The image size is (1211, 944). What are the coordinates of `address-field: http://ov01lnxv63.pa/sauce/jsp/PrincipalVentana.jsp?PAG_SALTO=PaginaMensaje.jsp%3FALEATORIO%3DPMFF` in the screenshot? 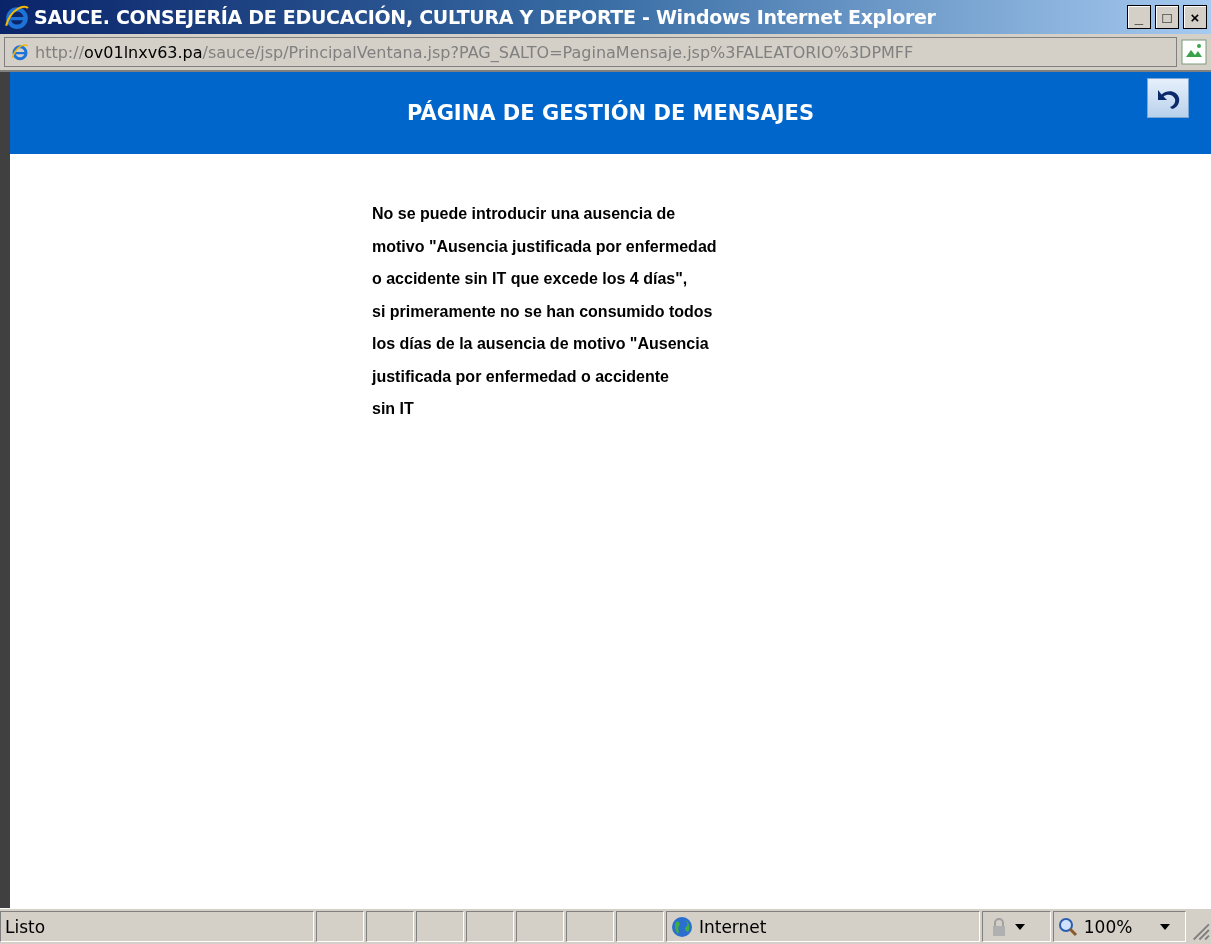 It's located at (590, 52).